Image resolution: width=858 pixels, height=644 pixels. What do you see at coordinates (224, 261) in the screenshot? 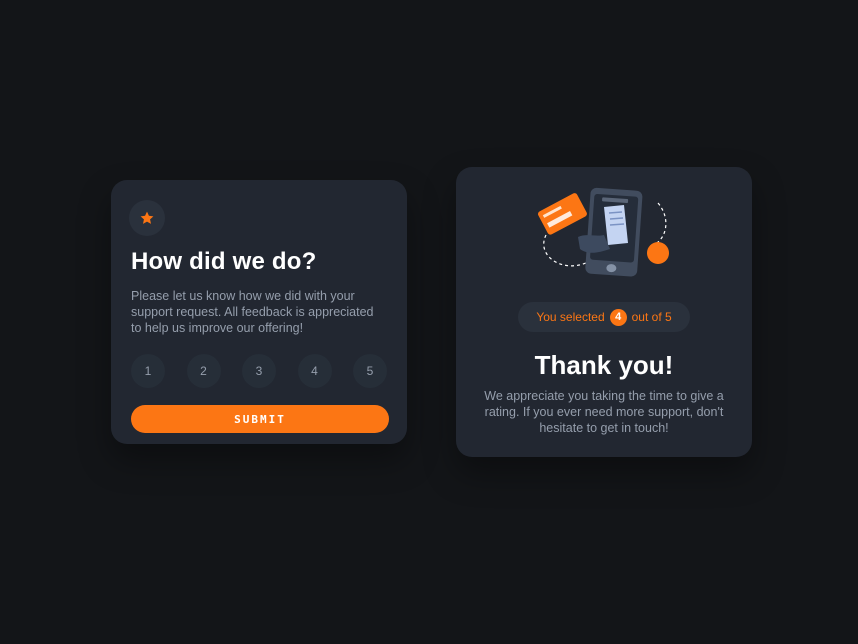
I see `rating-title: How did we do?` at bounding box center [224, 261].